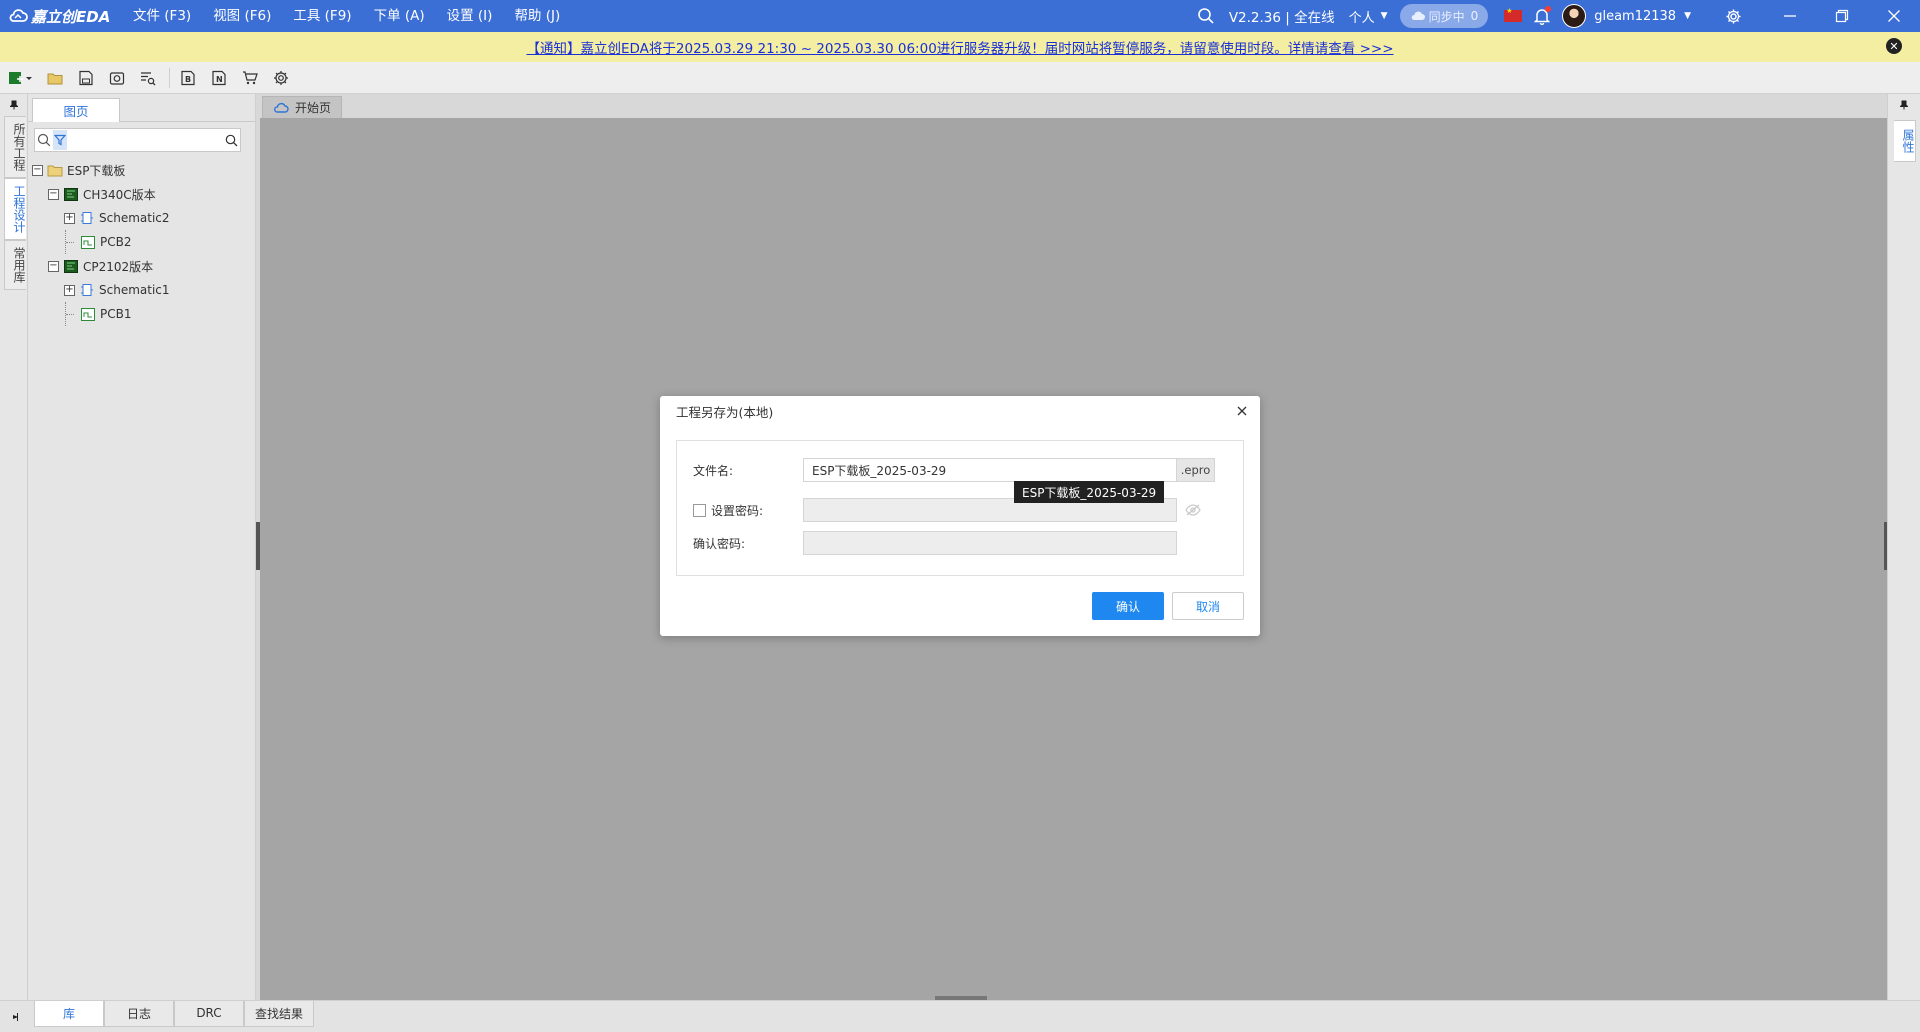  What do you see at coordinates (15, 147) in the screenshot?
I see `tab-all-projects: 所有工程` at bounding box center [15, 147].